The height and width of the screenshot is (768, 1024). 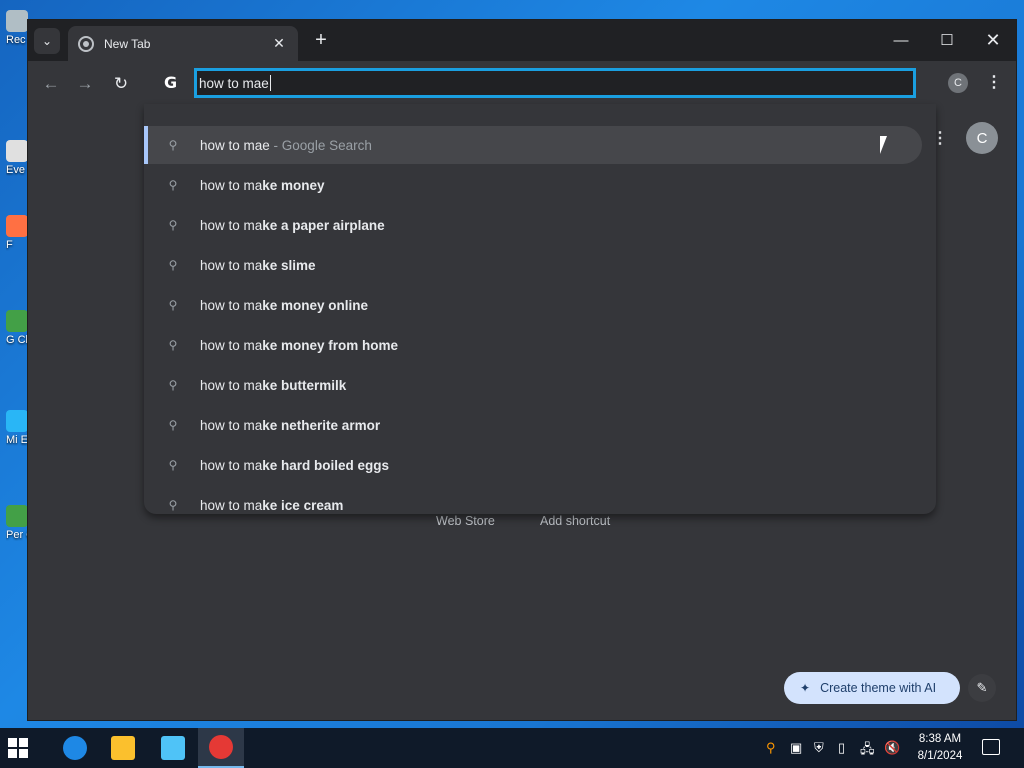 What do you see at coordinates (892, 748) in the screenshot?
I see `volume-muted-icon: 🔇` at bounding box center [892, 748].